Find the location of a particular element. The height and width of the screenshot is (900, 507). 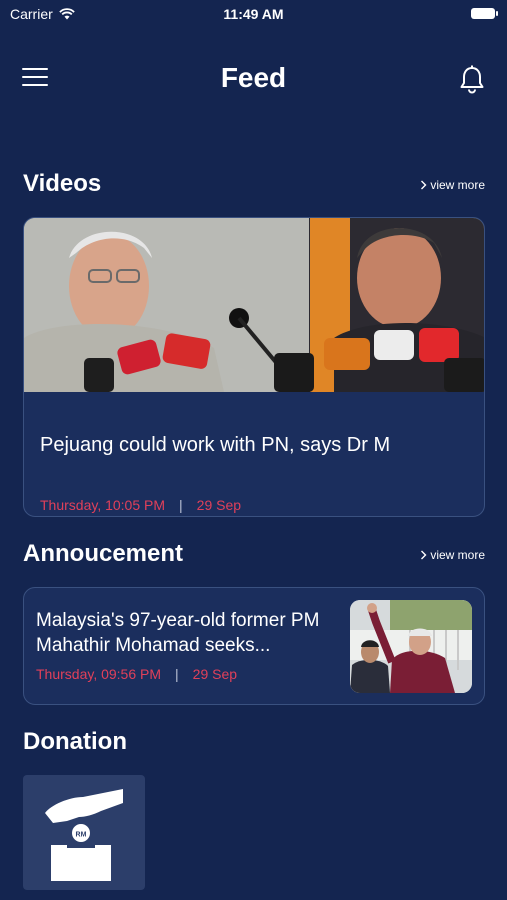

nav-header: Feed is located at coordinates (253, 79).